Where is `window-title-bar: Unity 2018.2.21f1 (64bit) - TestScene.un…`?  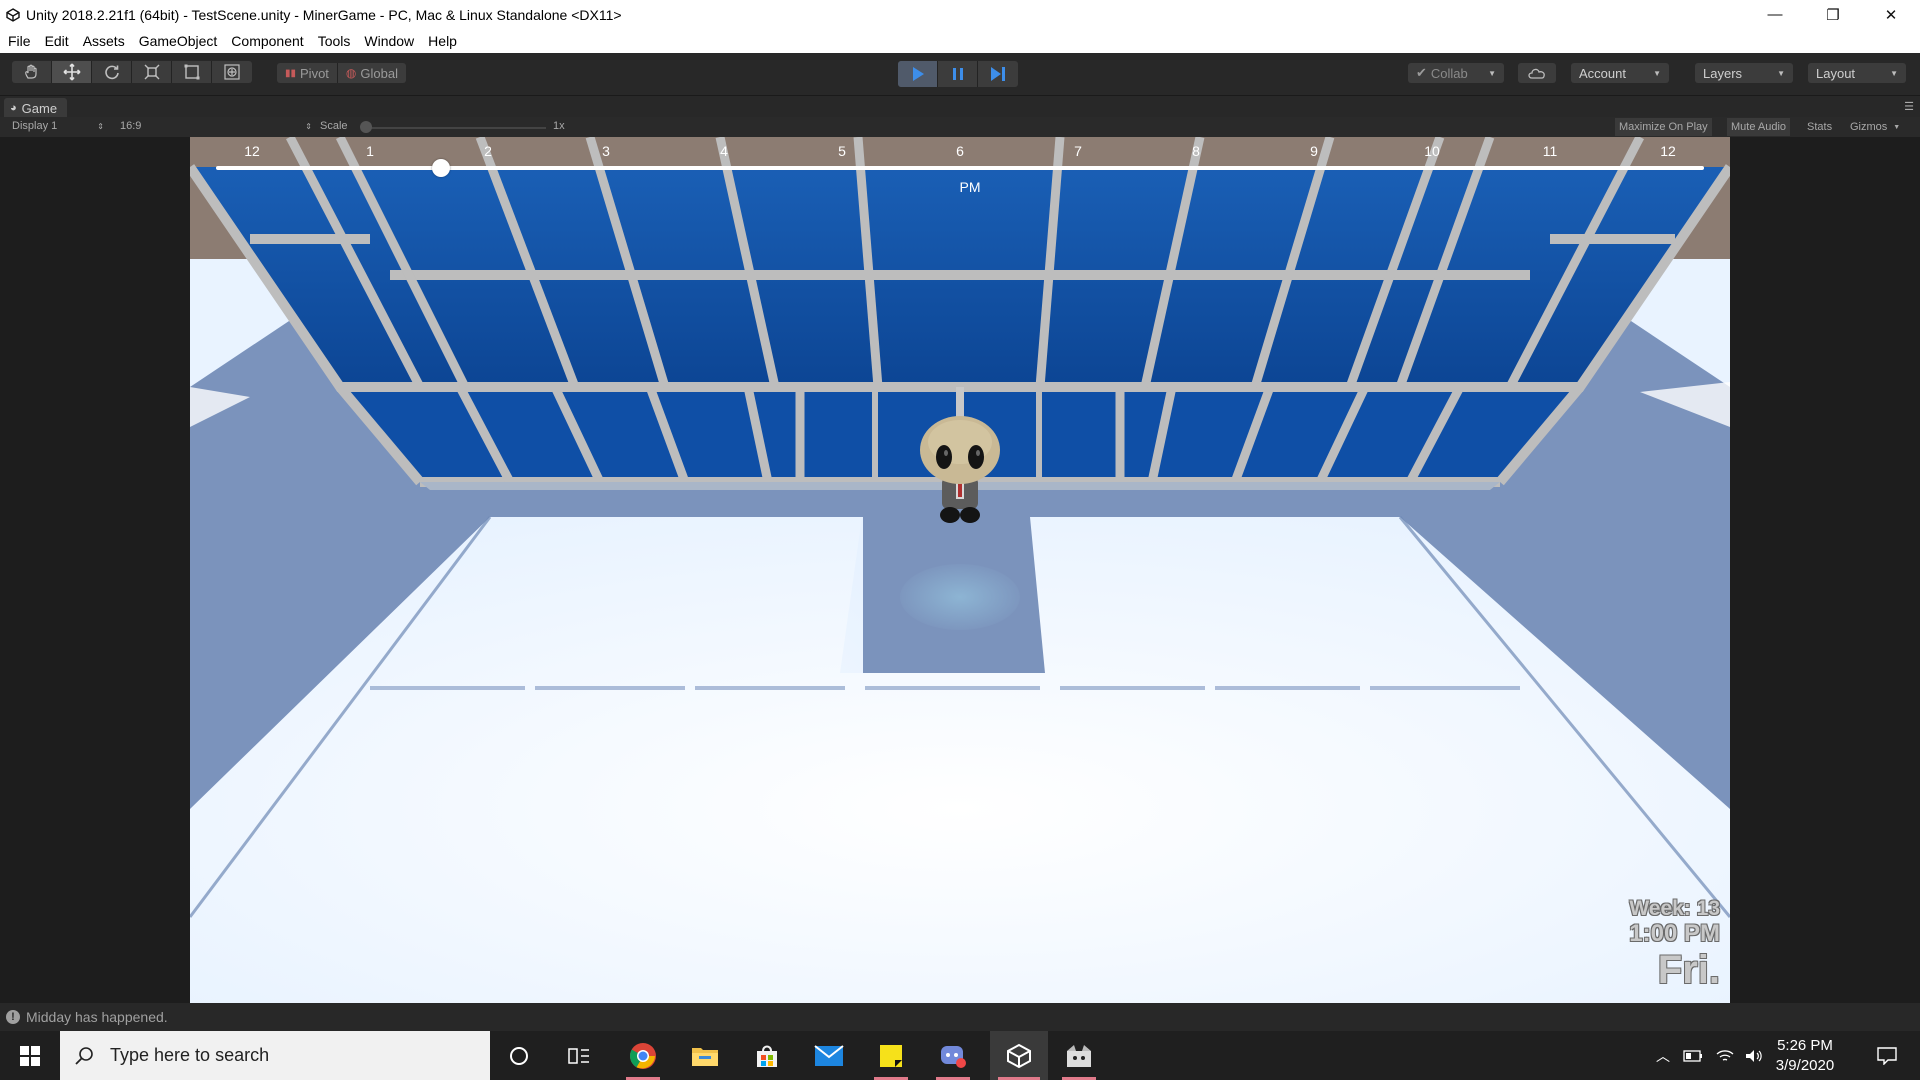 window-title-bar: Unity 2018.2.21f1 (64bit) - TestScene.un… is located at coordinates (960, 14).